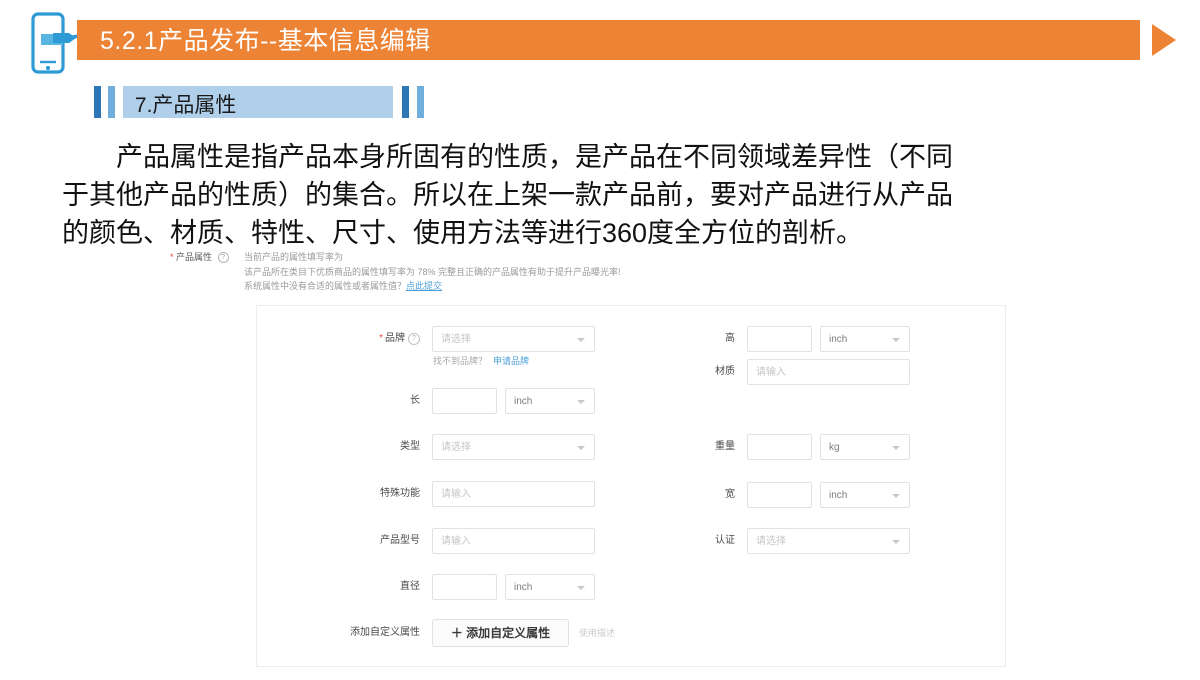  Describe the element at coordinates (97, 102) in the screenshot. I see `accent-bar-dark-left` at that location.